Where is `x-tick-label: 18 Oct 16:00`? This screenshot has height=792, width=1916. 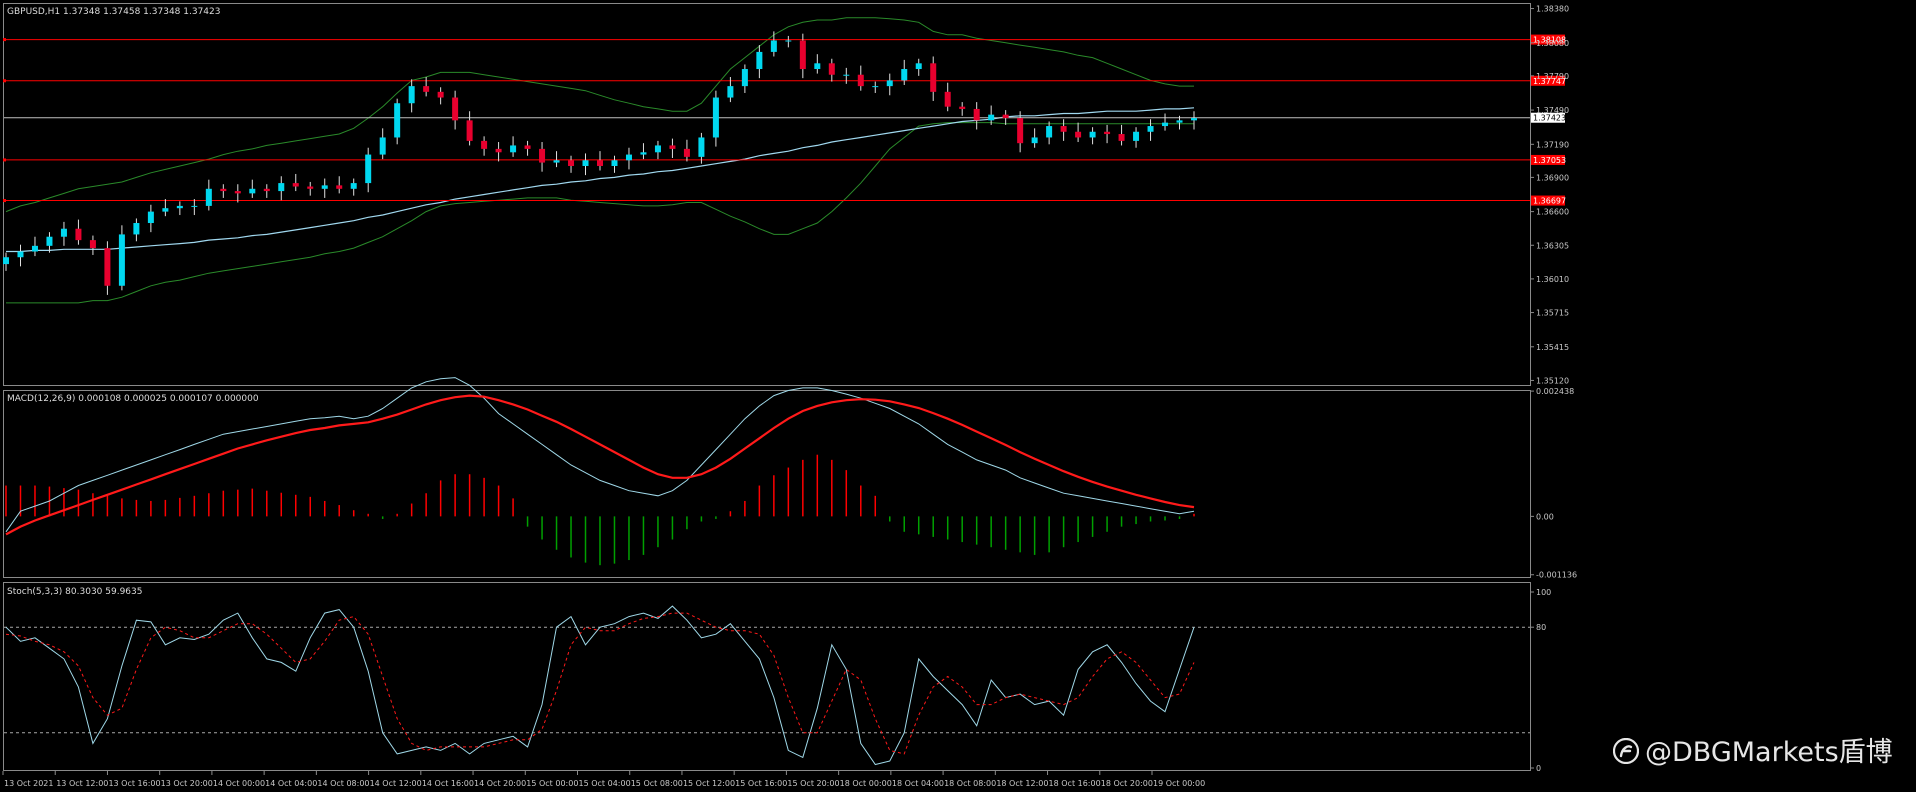
x-tick-label: 18 Oct 16:00 is located at coordinates (1075, 783).